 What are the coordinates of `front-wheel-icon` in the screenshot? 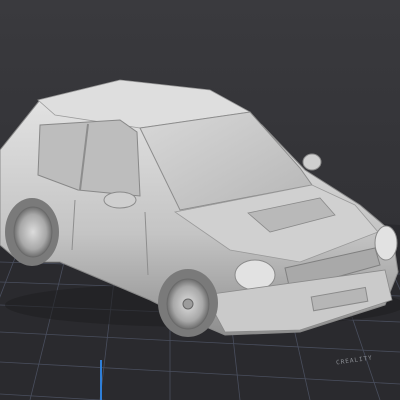 It's located at (188, 303).